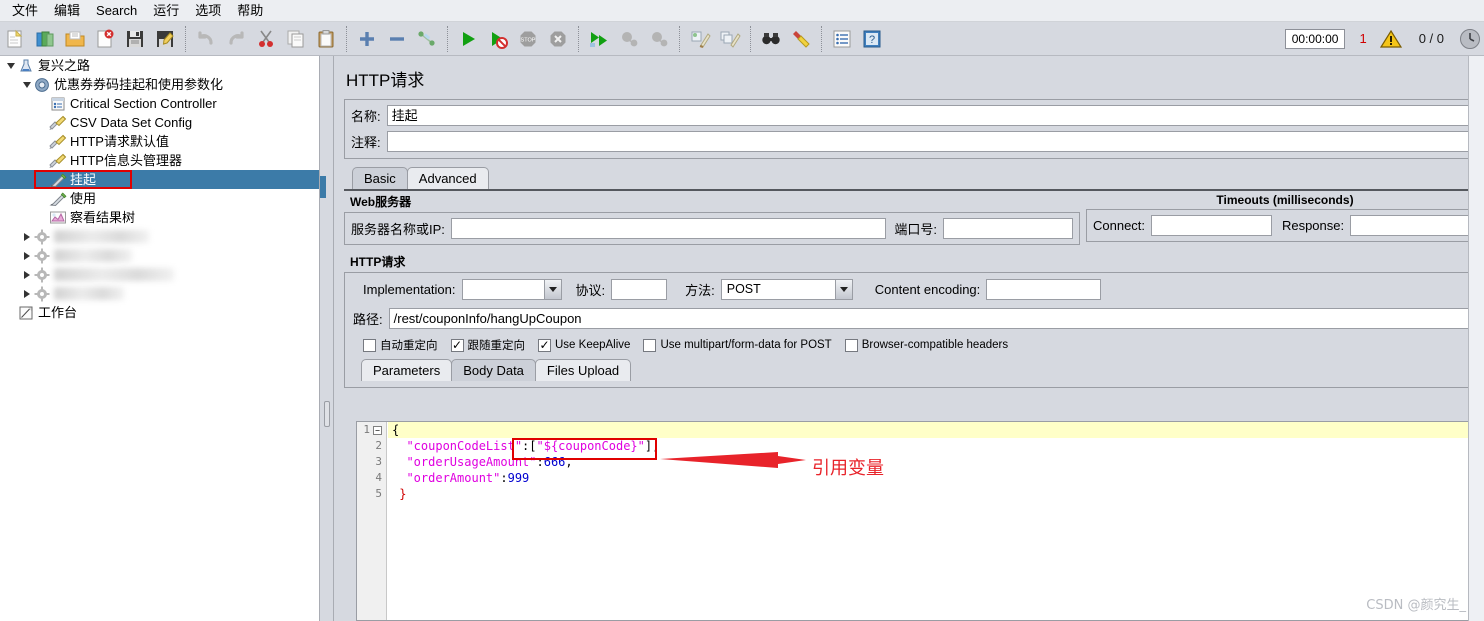 The width and height of the screenshot is (1484, 621). I want to click on remote-start-icon, so click(599, 39).